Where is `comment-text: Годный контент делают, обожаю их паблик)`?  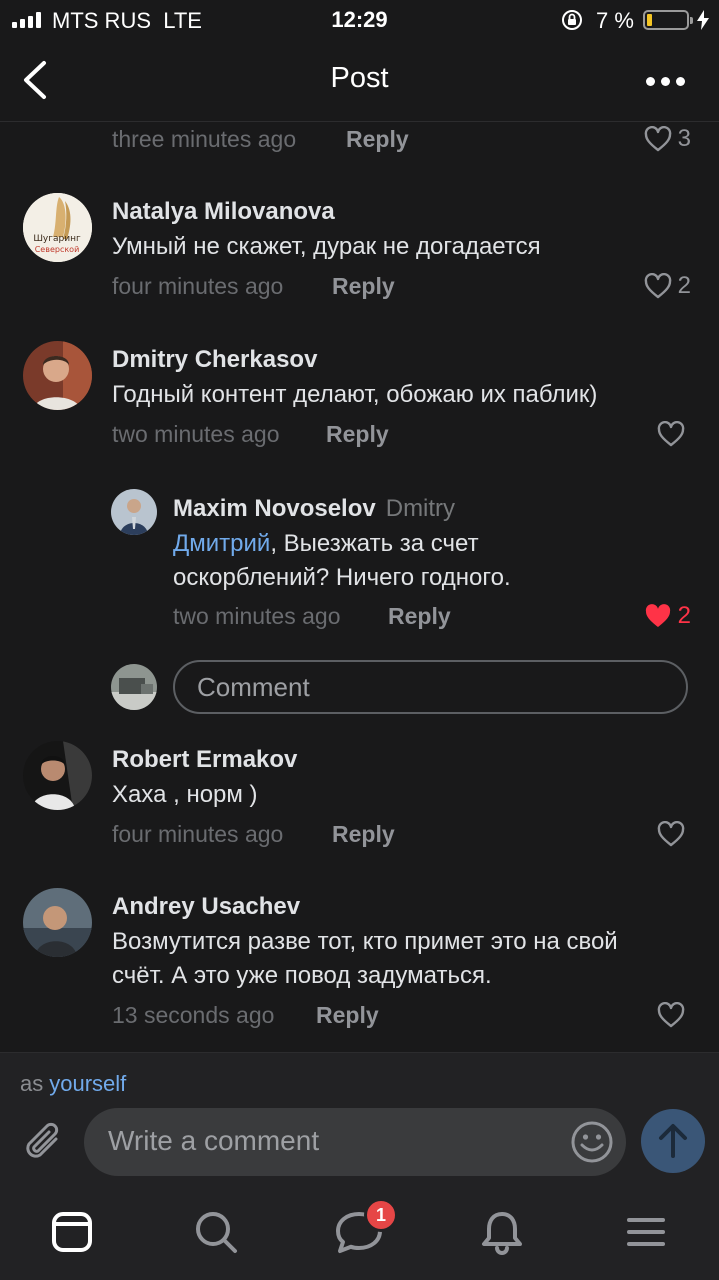 comment-text: Годный контент делают, обожаю их паблик) is located at coordinates (355, 394).